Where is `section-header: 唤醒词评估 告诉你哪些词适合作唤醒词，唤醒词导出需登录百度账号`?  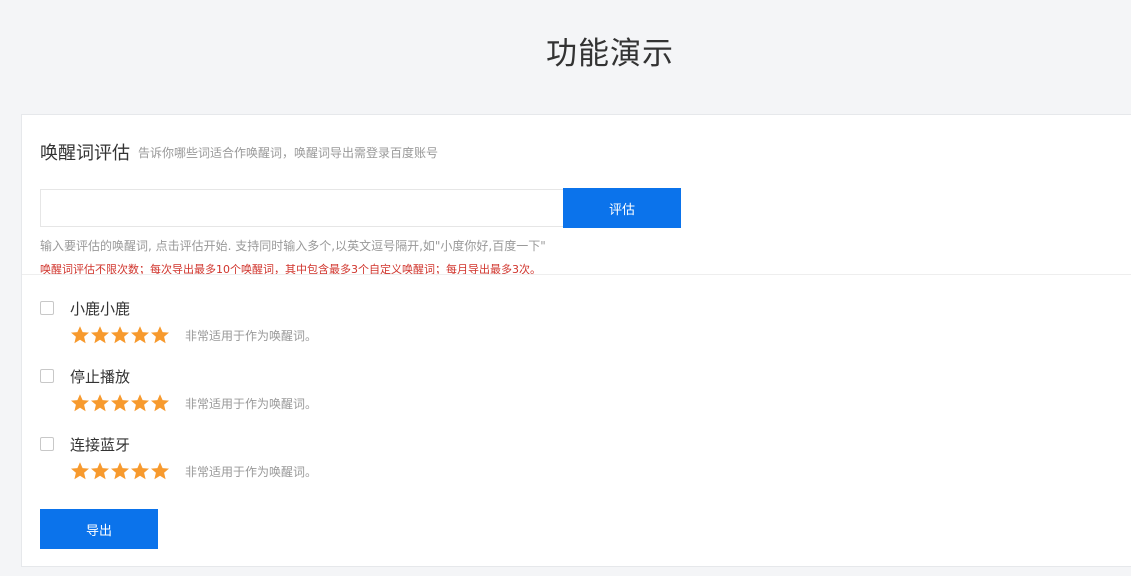 section-header: 唤醒词评估 告诉你哪些词适合作唤醒词，唤醒词导出需登录百度账号 is located at coordinates (239, 152).